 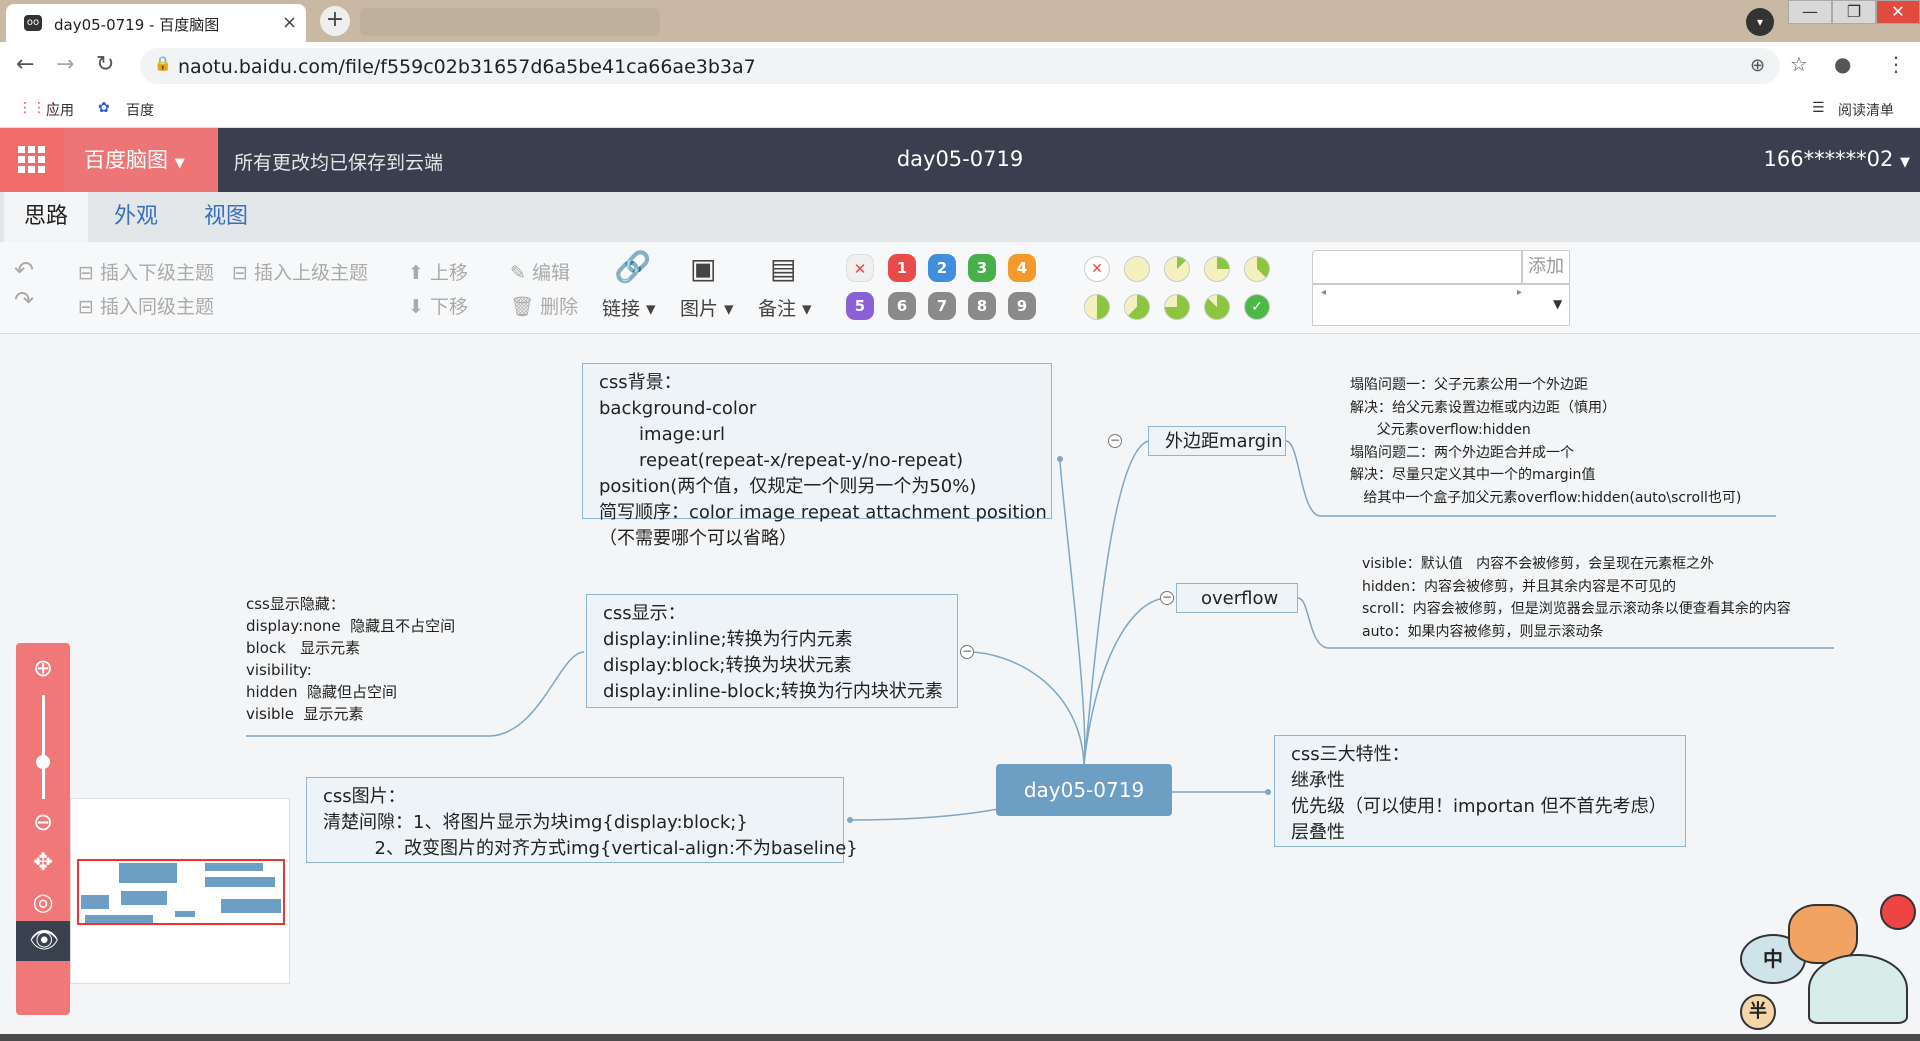 What do you see at coordinates (559, 307) in the screenshot?
I see `delete-label: 删除` at bounding box center [559, 307].